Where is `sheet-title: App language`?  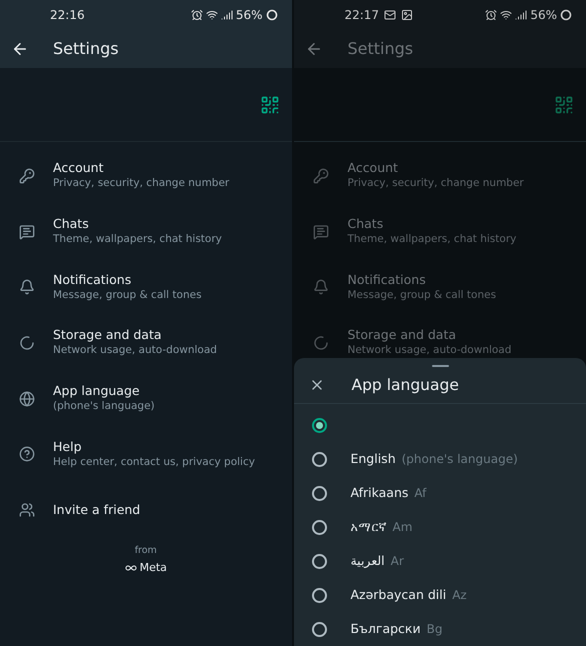 sheet-title: App language is located at coordinates (405, 385).